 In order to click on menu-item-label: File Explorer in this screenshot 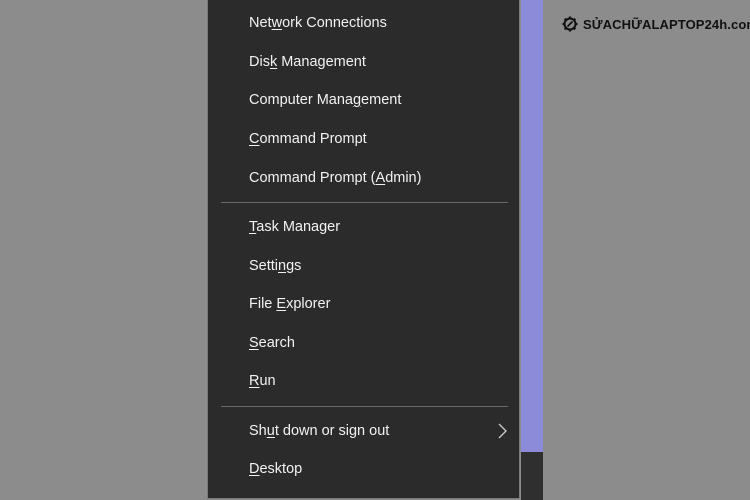, I will do `click(289, 304)`.